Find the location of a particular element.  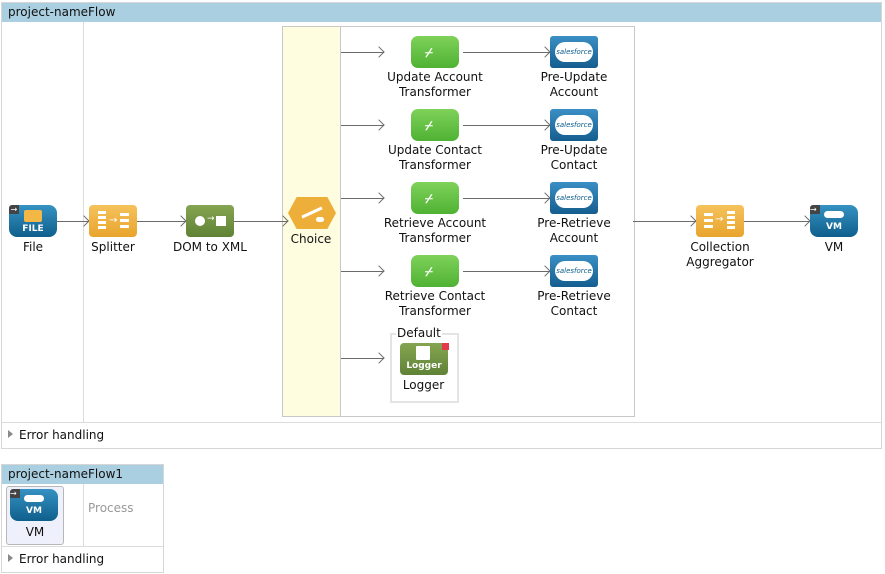

square-glyph is located at coordinates (221, 221).